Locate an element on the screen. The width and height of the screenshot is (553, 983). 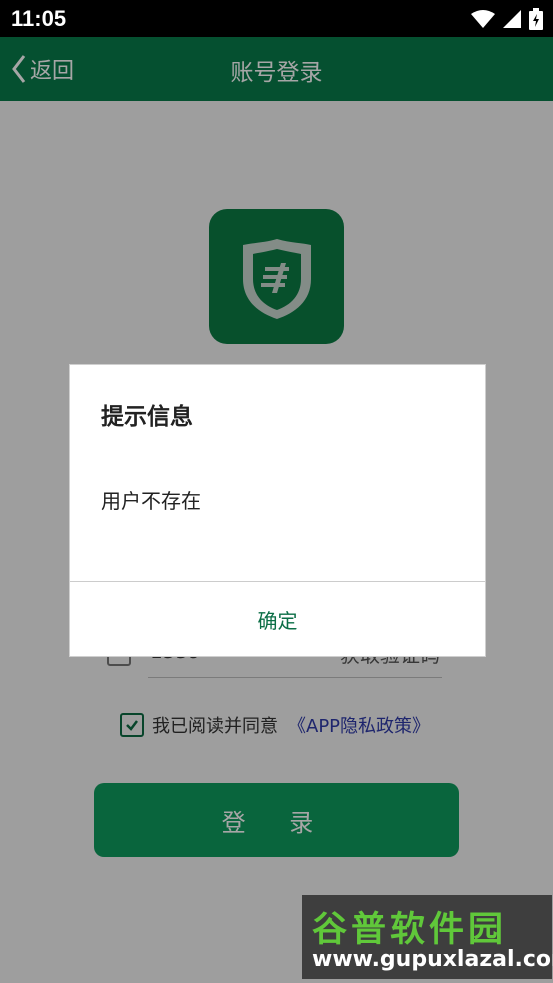
dialog-message: 用户不存在 is located at coordinates (151, 501).